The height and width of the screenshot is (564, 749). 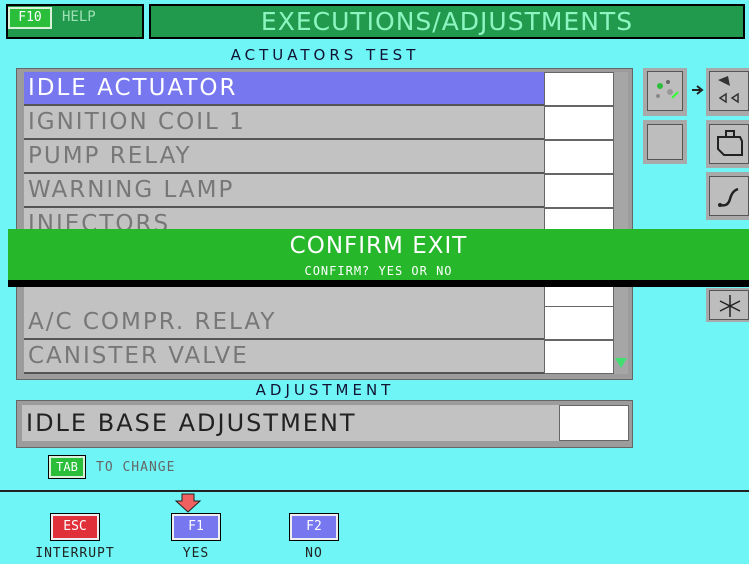 I want to click on selection-arrow-icon, so click(x=188, y=503).